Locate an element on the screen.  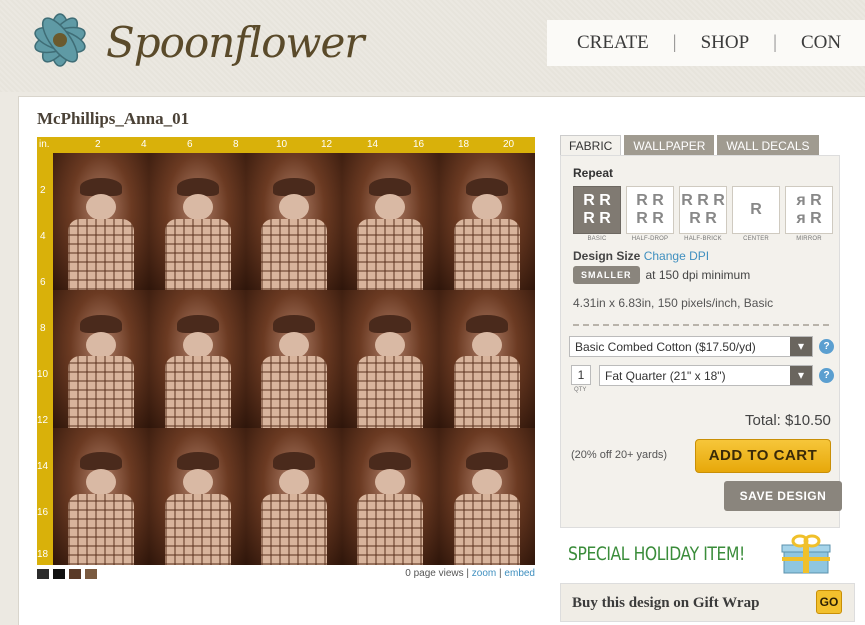
repeat-center: R CENTER is located at coordinates (756, 214).